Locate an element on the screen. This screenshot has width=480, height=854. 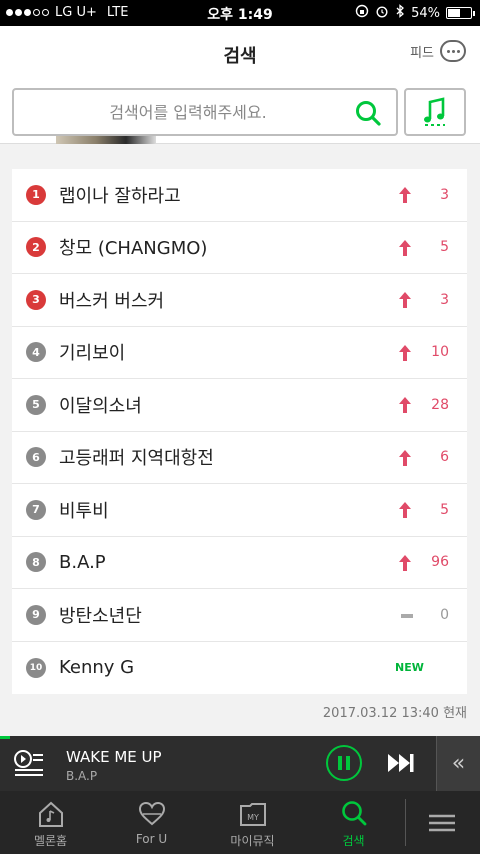
mini-player: WAKE ME UP B.A.P « is located at coordinates (240, 763).